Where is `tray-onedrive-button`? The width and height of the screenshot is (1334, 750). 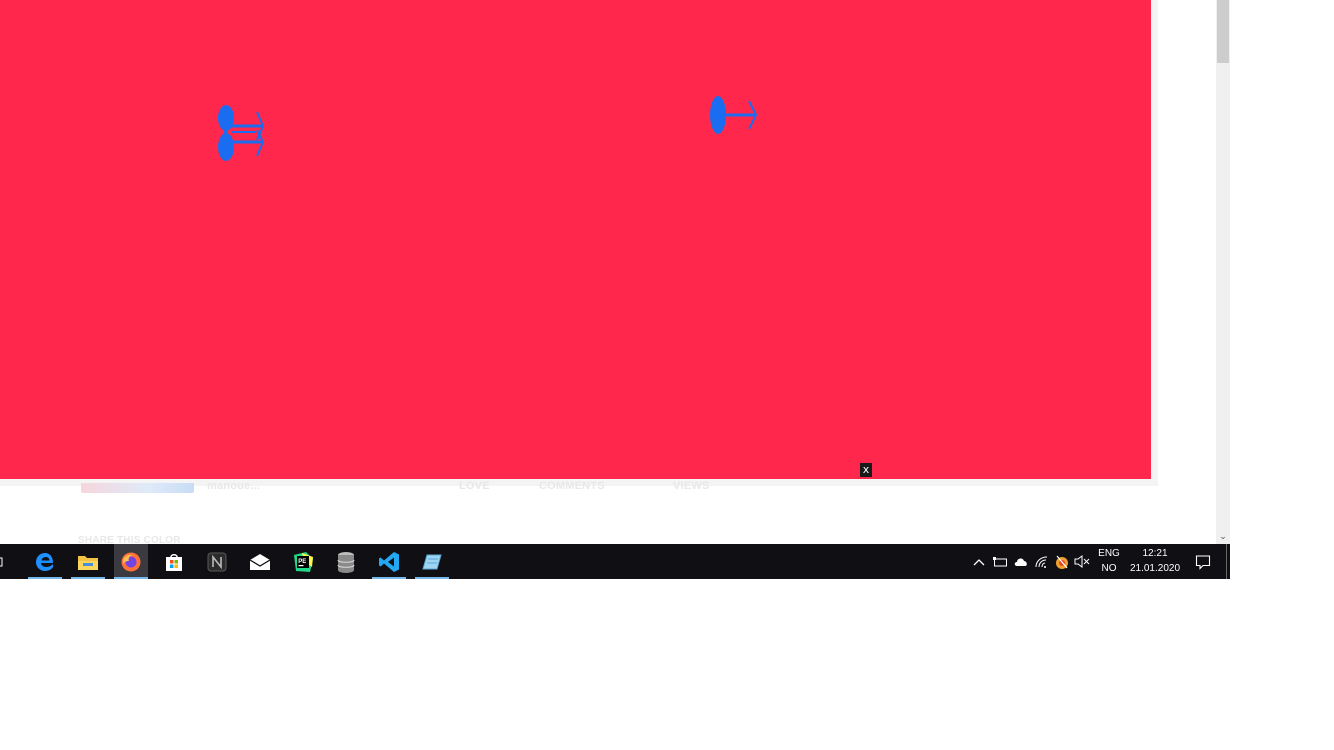 tray-onedrive-button is located at coordinates (1021, 561).